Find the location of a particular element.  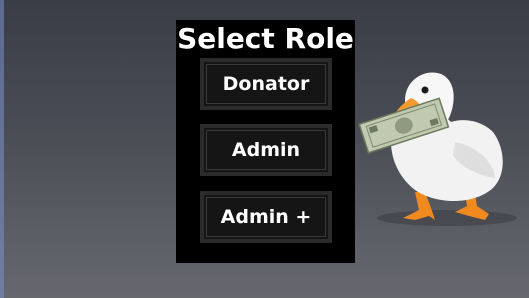

window-edge is located at coordinates (2, 149).